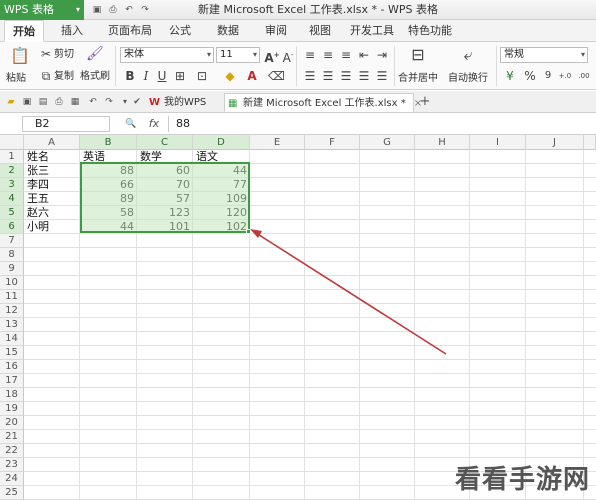 The image size is (596, 500). What do you see at coordinates (522, 480) in the screenshot?
I see `watermark-text: 看看手游网` at bounding box center [522, 480].